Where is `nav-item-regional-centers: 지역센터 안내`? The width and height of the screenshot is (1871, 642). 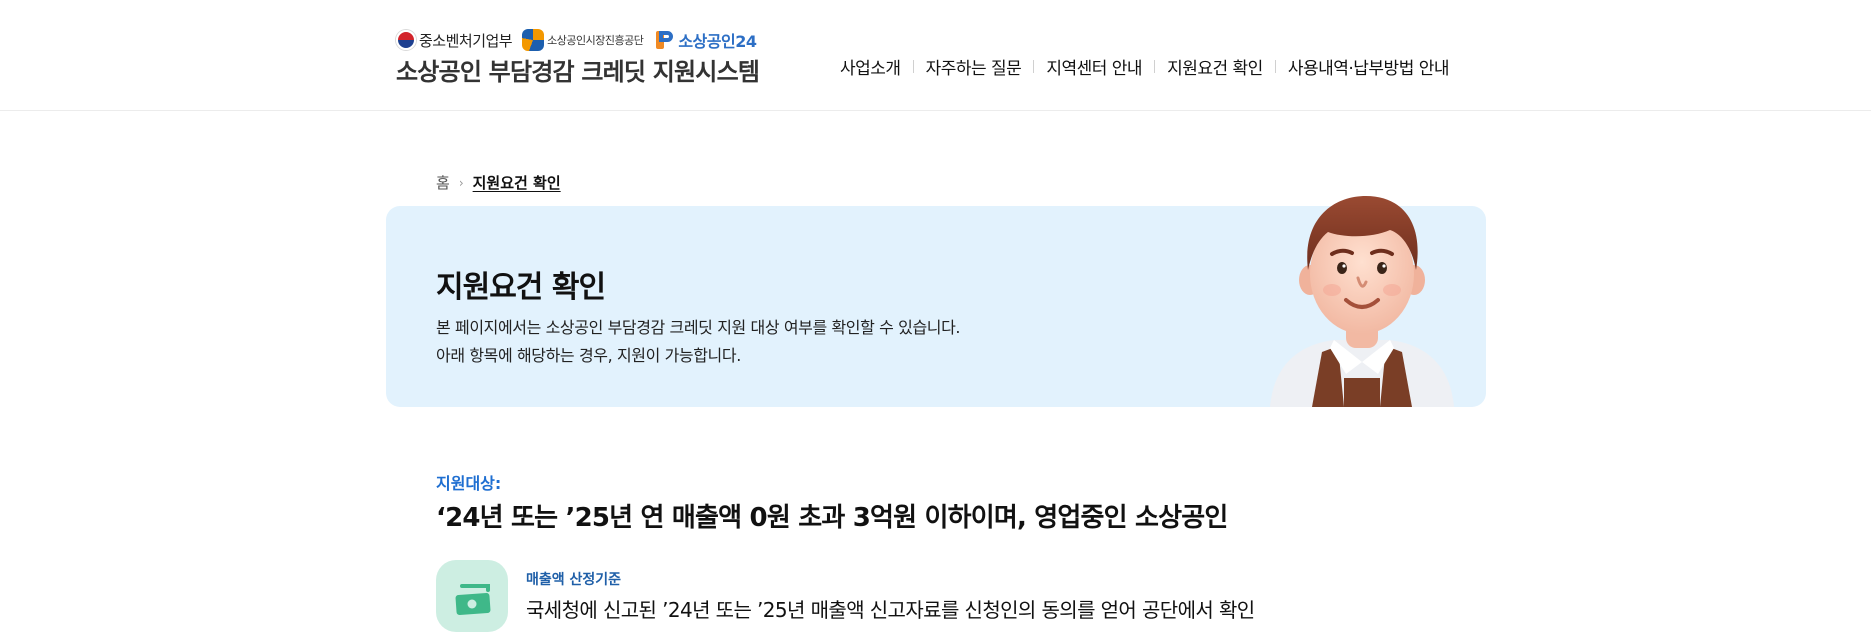 nav-item-regional-centers: 지역센터 안내 is located at coordinates (1094, 66).